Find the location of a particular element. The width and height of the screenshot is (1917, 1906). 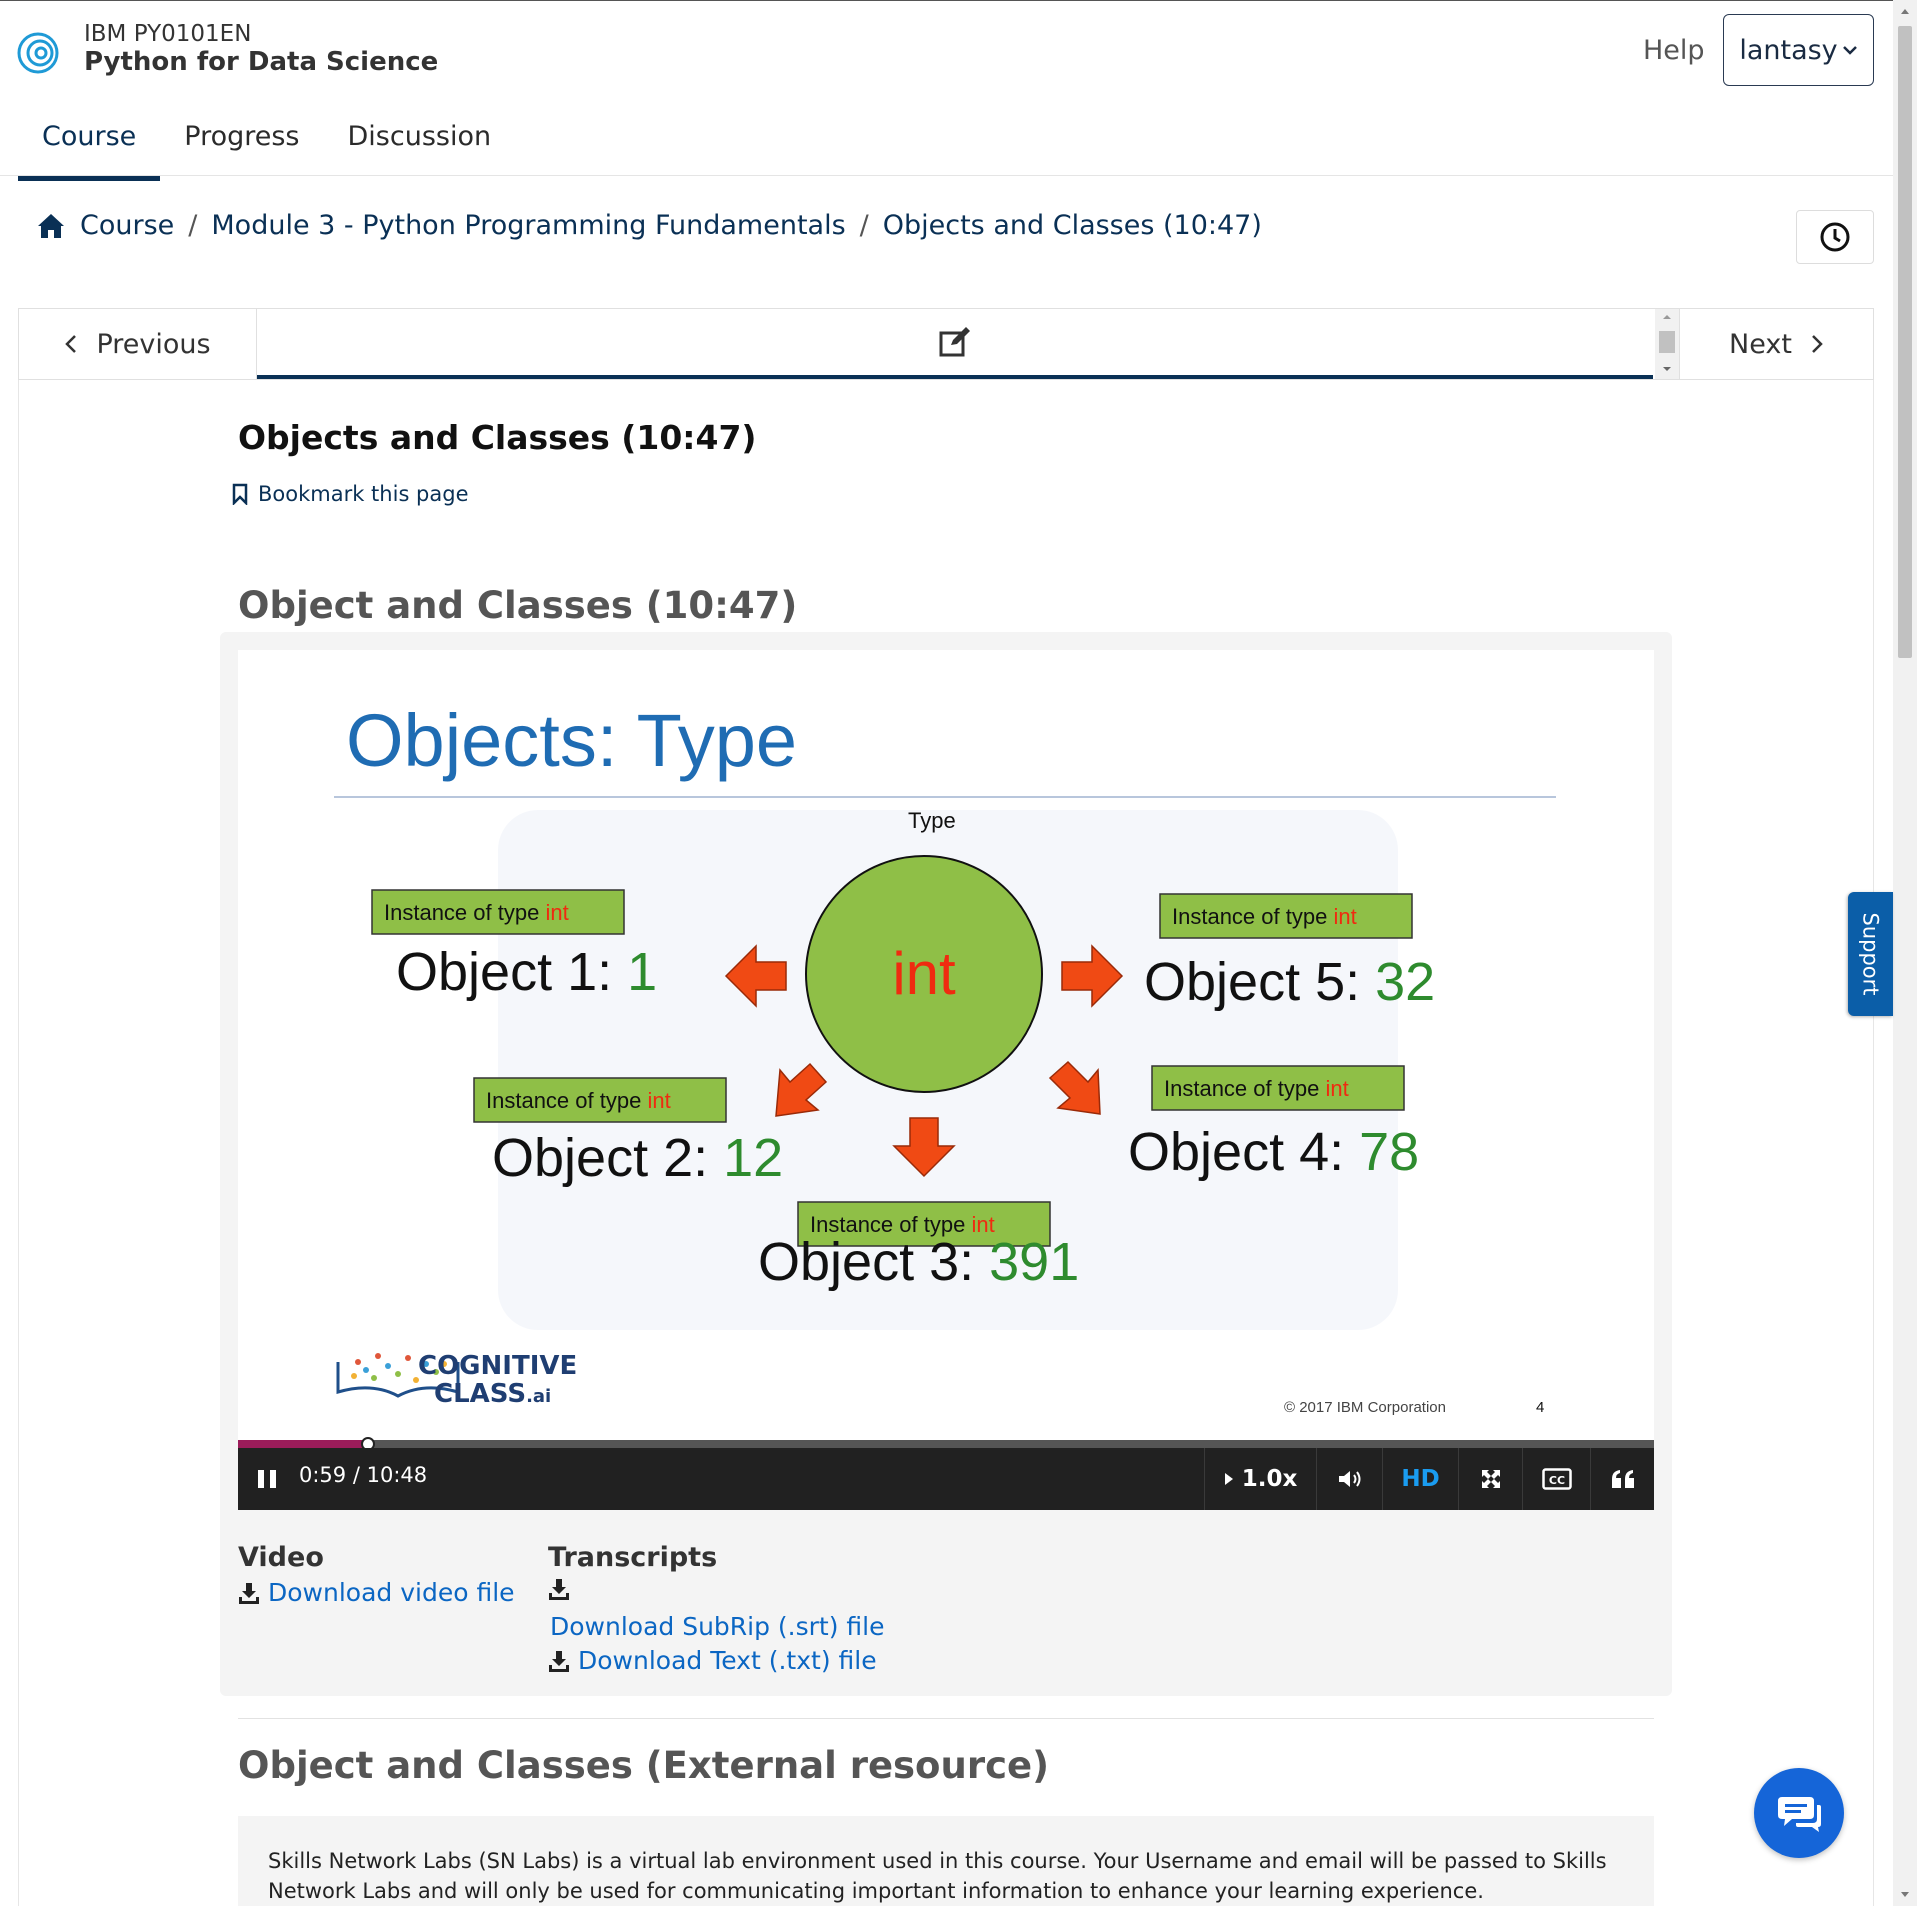

volume-button is located at coordinates (1349, 1479).